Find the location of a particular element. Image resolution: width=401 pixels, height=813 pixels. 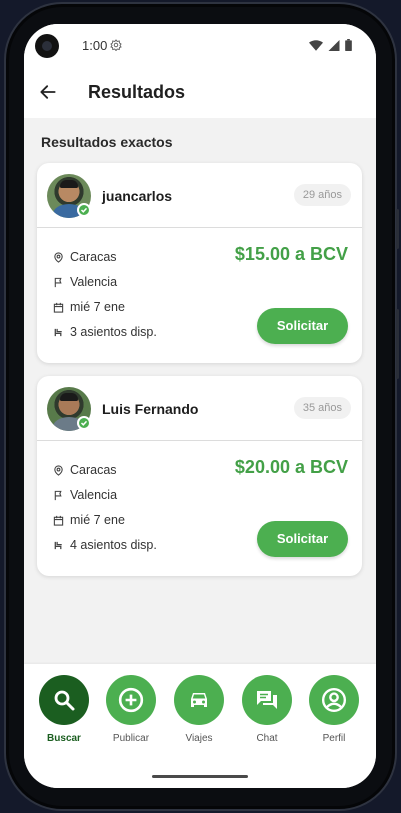

nav-label: Chat is located at coordinates (267, 738).